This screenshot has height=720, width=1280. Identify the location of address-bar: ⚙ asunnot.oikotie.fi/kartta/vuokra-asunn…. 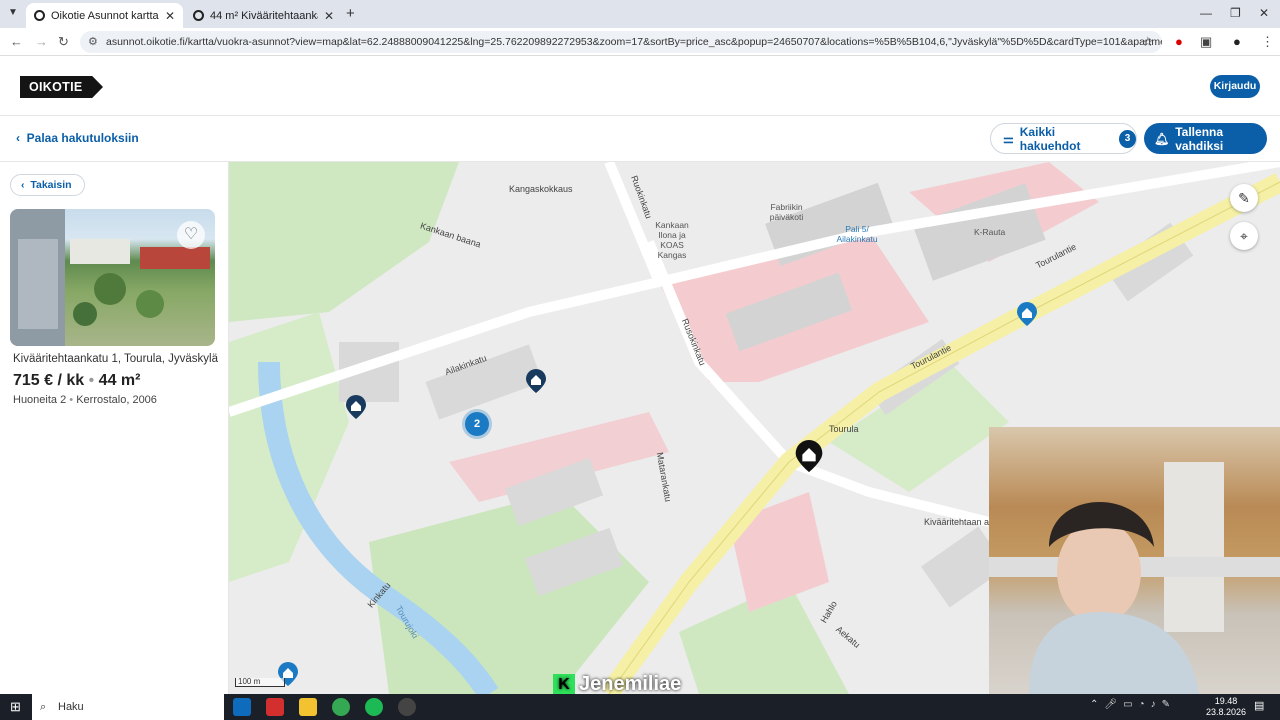
(621, 42).